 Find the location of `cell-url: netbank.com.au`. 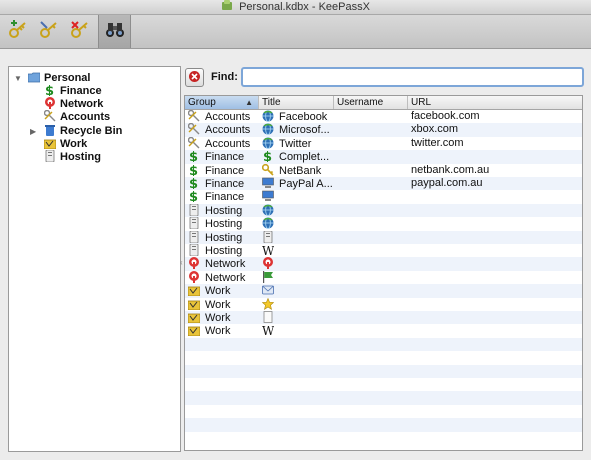

cell-url: netbank.com.au is located at coordinates (495, 170).